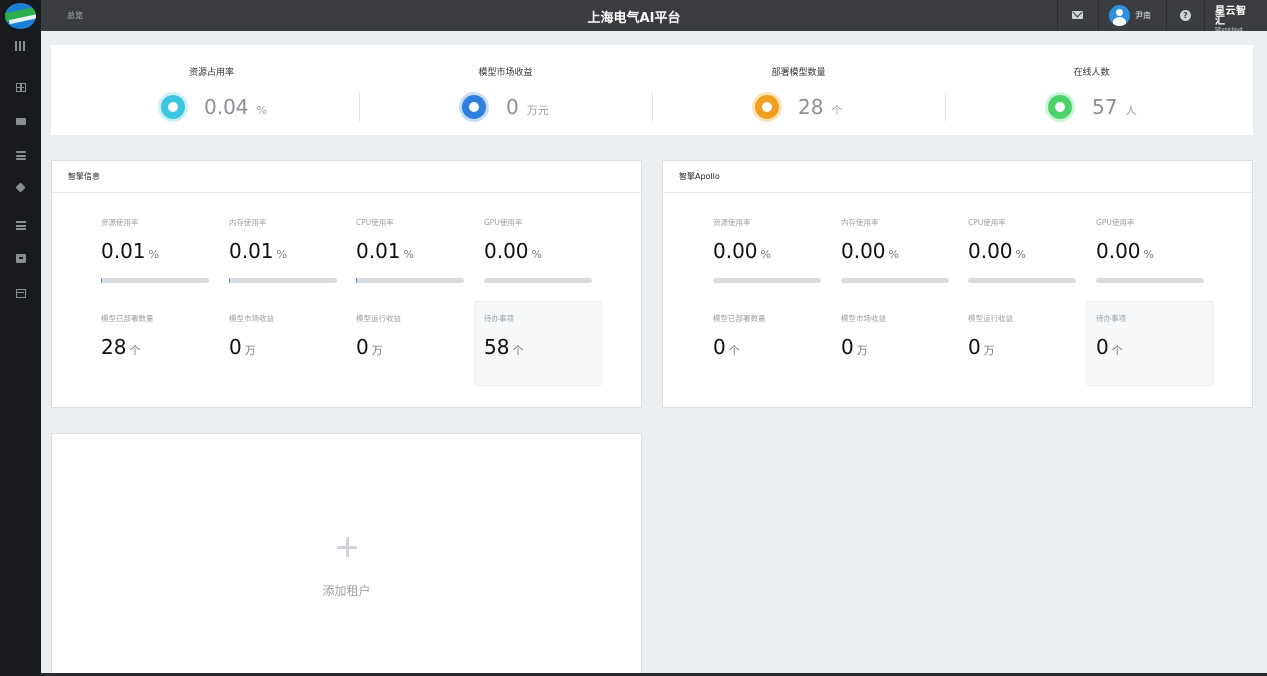 This screenshot has width=1267, height=676. Describe the element at coordinates (235, 107) in the screenshot. I see `kpi-value: 0.04%` at that location.